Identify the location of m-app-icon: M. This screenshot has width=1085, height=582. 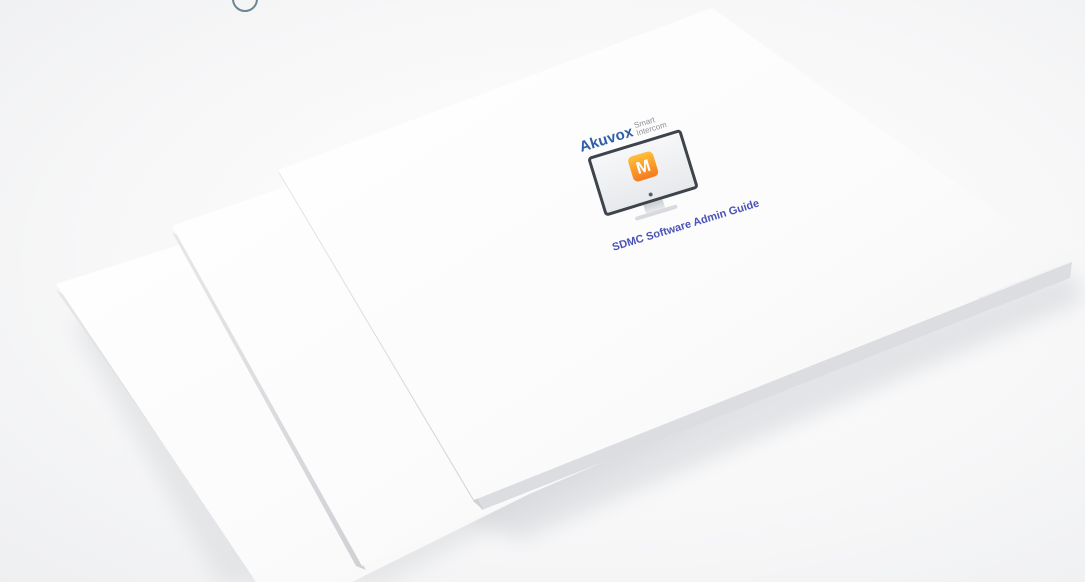
(643, 166).